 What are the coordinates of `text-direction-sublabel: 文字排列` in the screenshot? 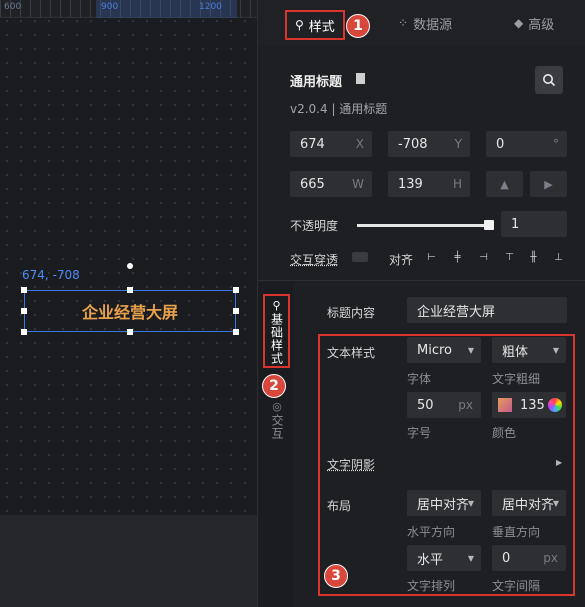 It's located at (431, 586).